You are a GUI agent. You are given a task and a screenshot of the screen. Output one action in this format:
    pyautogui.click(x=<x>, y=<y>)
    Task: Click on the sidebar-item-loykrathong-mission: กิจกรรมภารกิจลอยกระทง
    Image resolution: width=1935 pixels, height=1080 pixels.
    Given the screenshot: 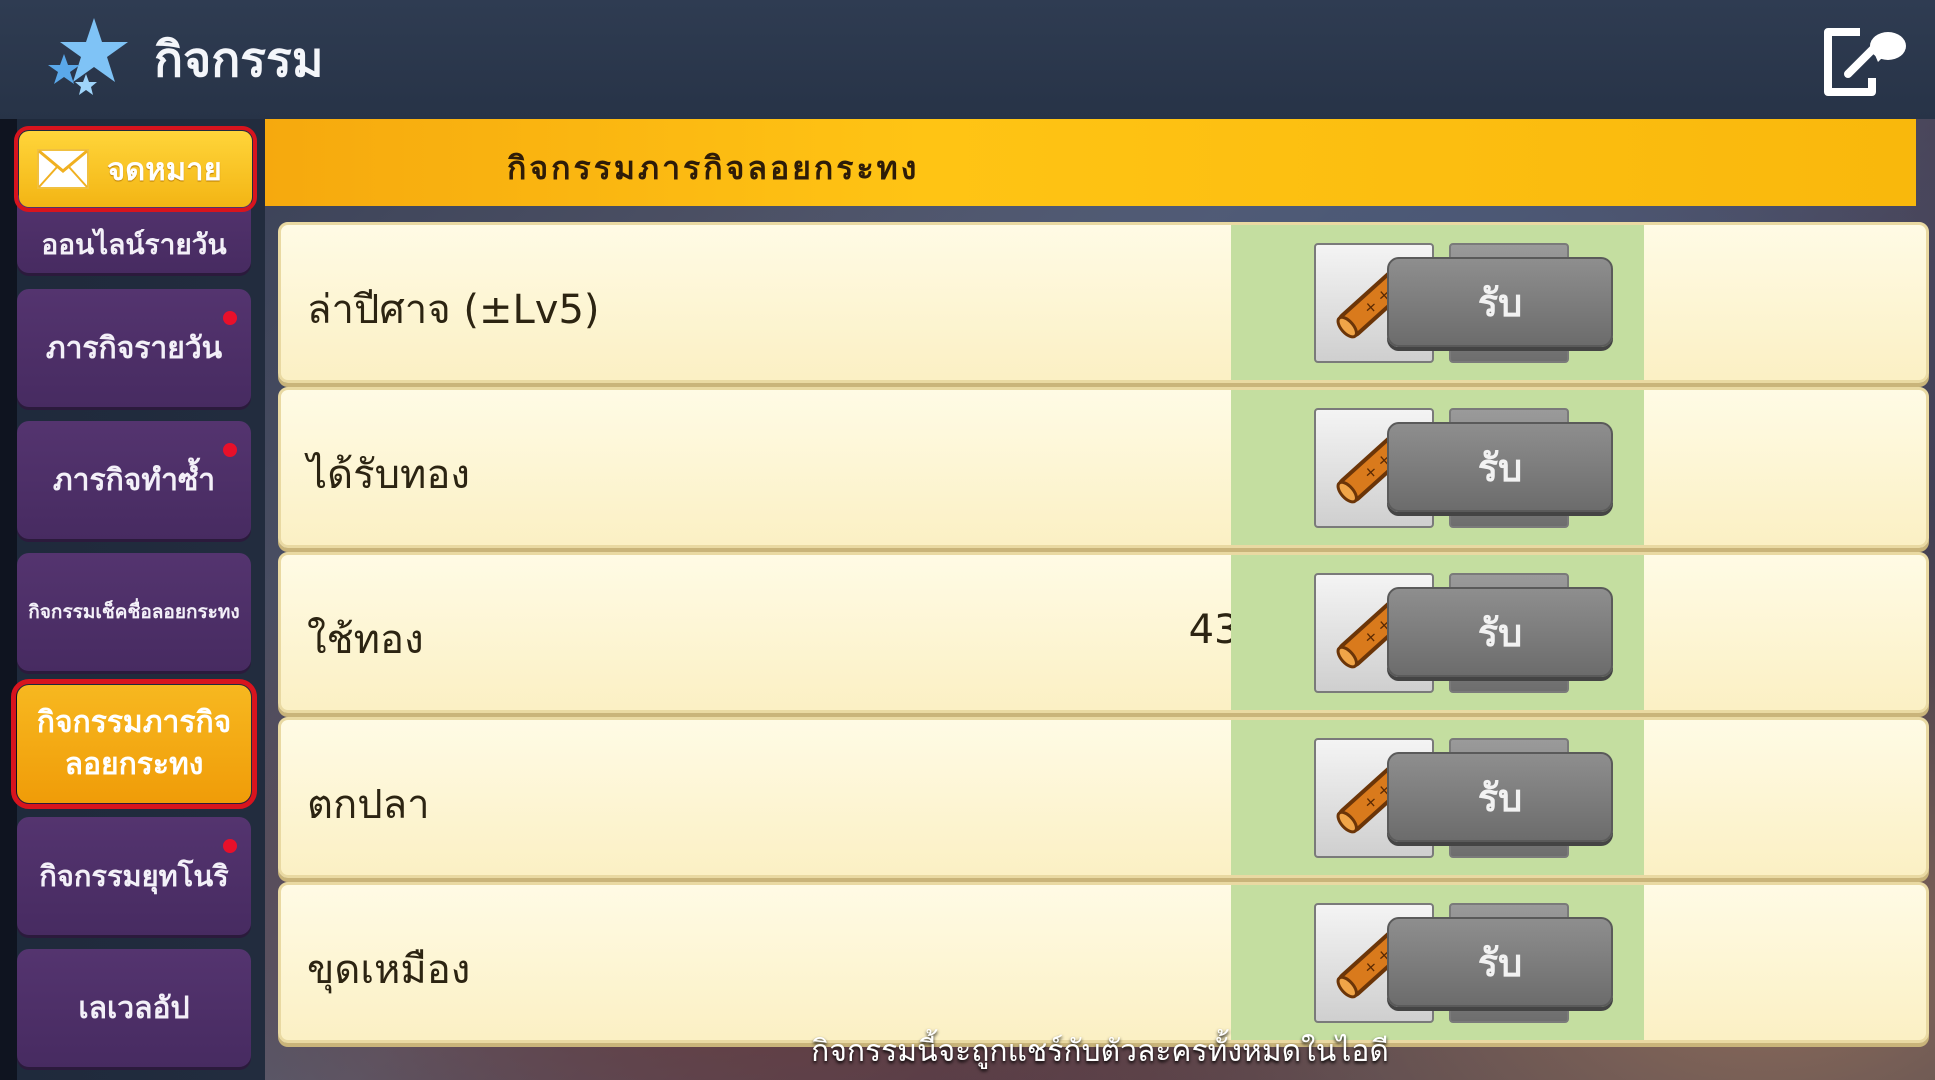 What is the action you would take?
    pyautogui.click(x=134, y=744)
    